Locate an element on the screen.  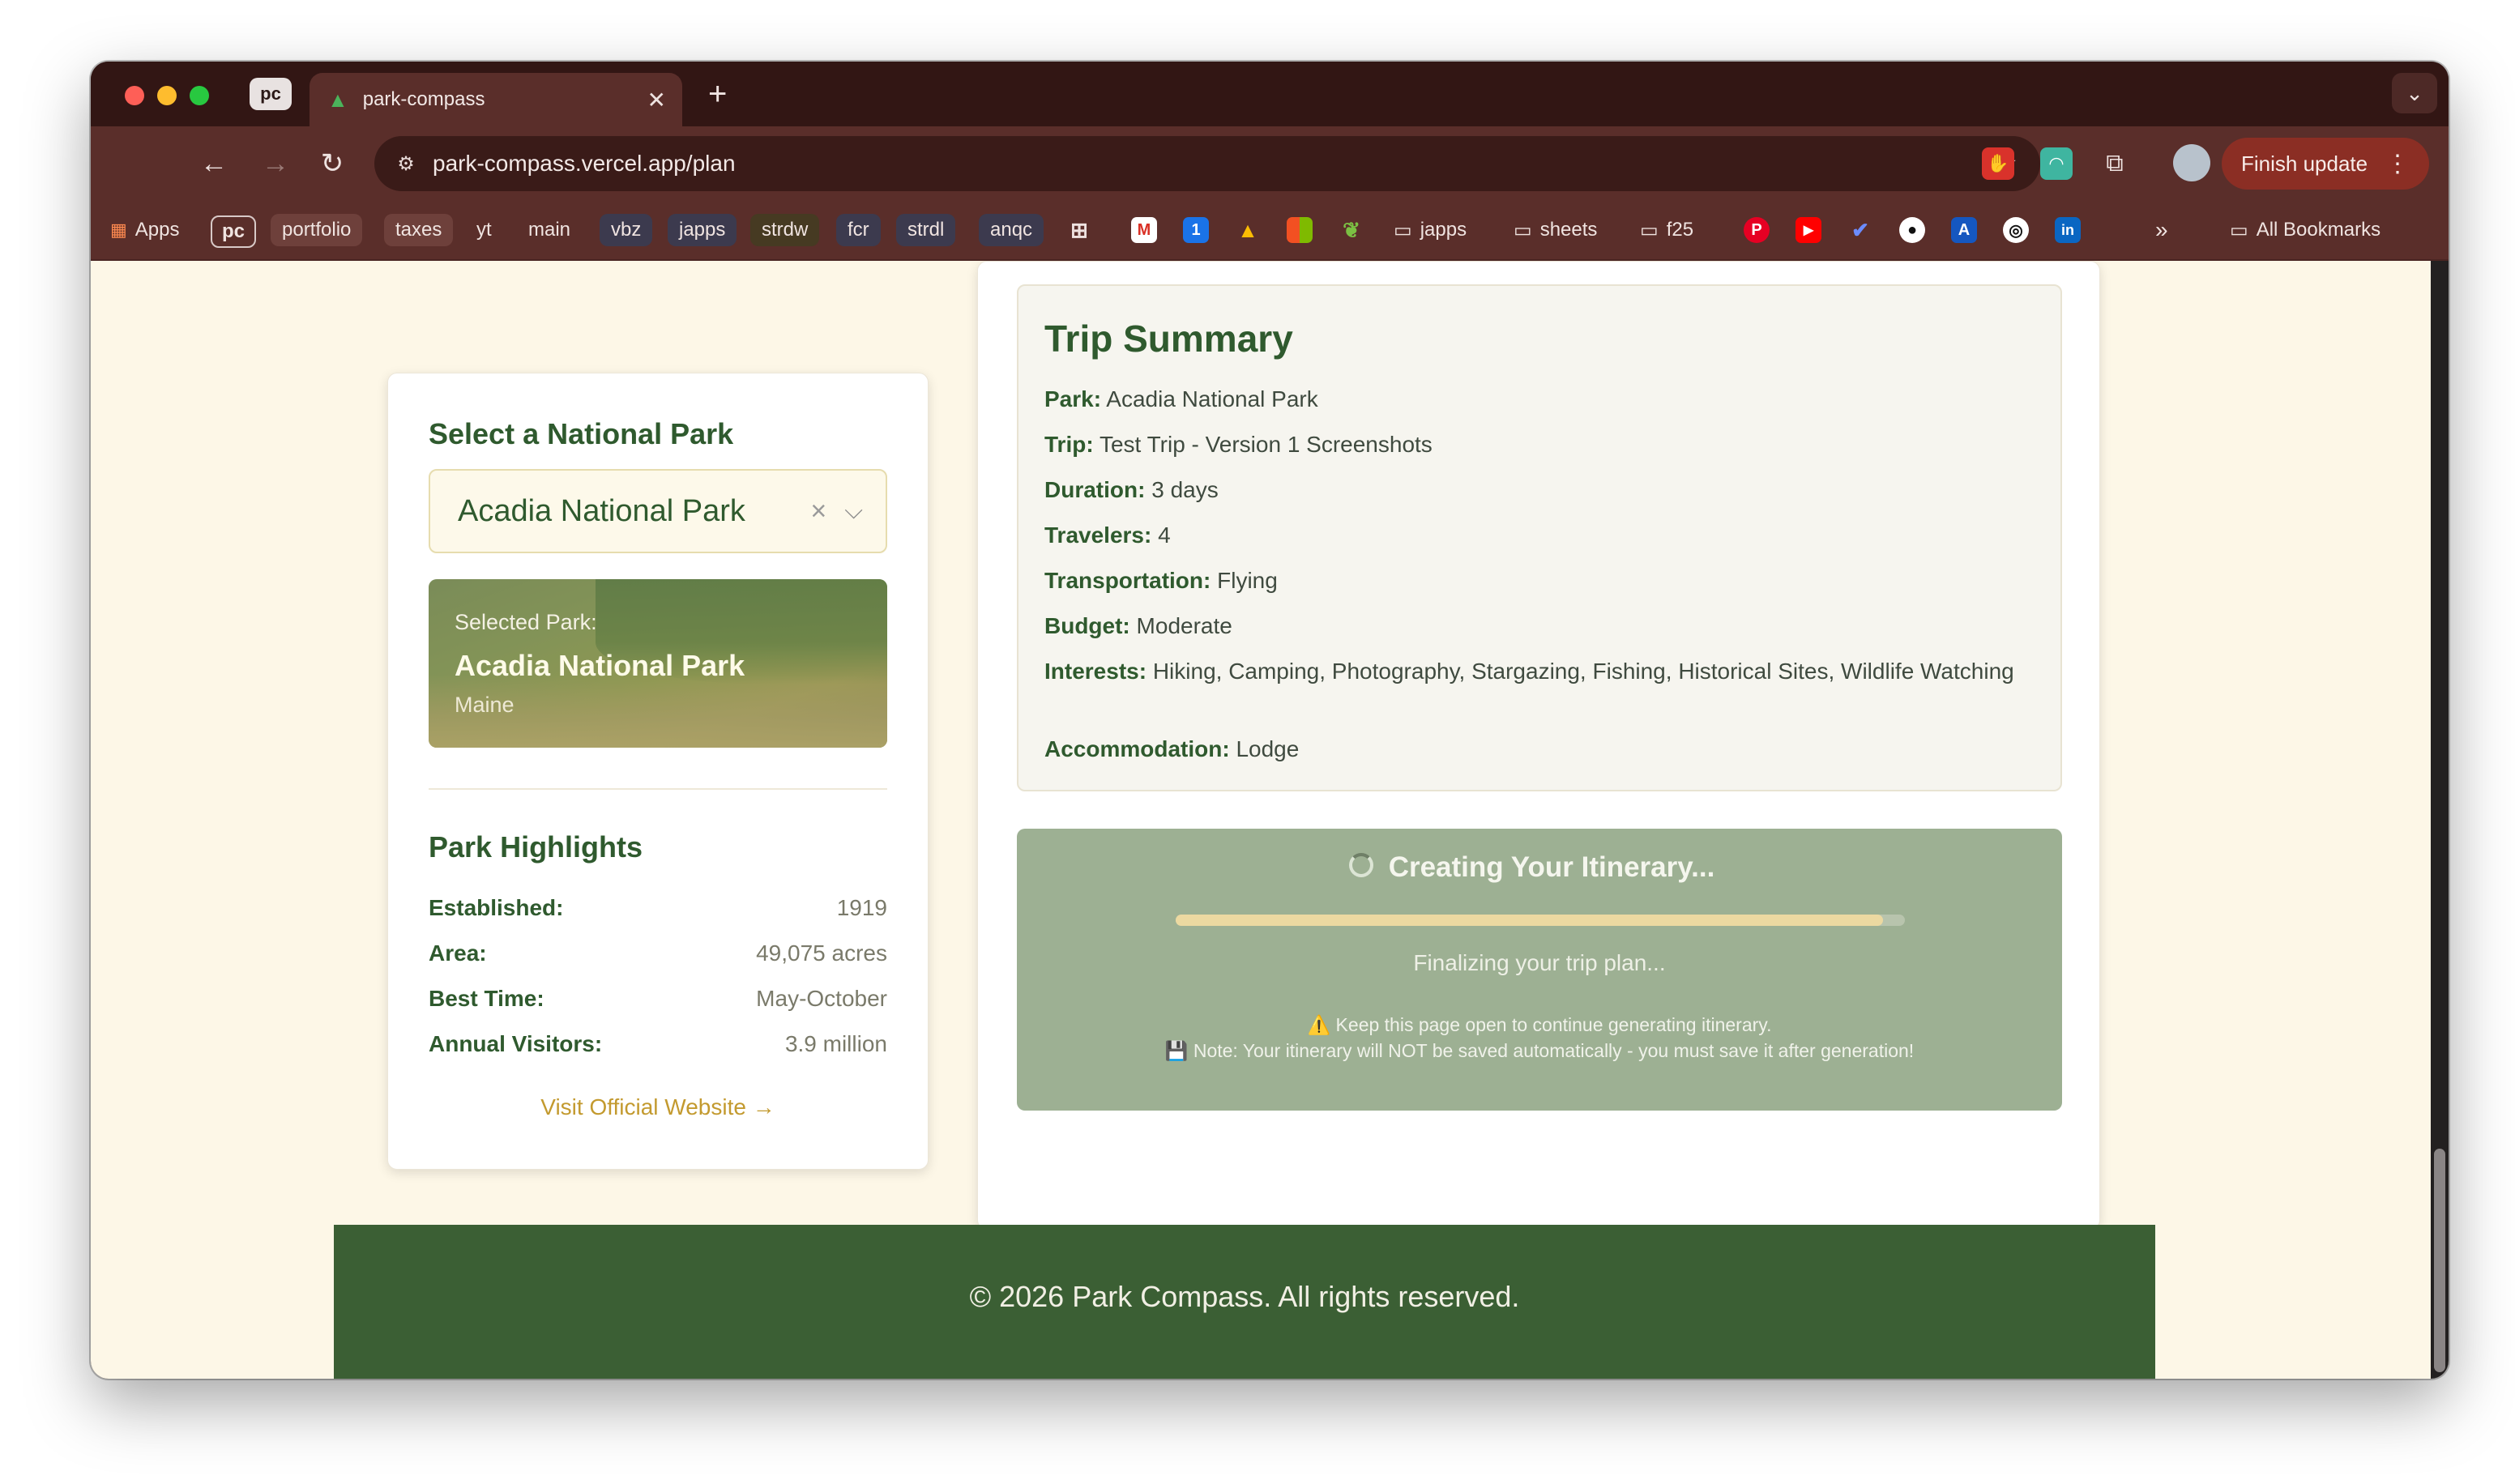
clear-icon: × is located at coordinates (818, 511).